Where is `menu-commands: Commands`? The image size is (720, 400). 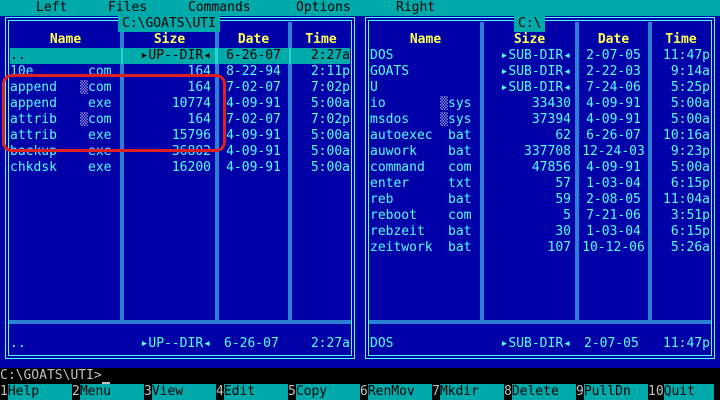
menu-commands: Commands is located at coordinates (219, 8).